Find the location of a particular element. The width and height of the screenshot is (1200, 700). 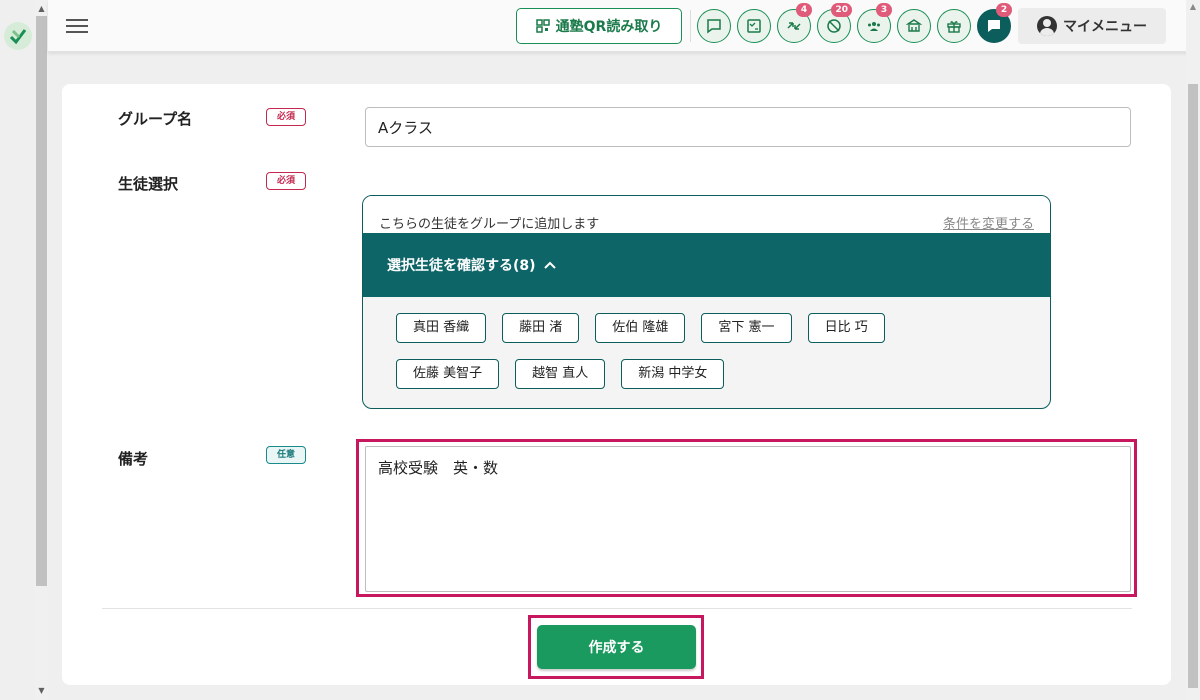

message-icon is located at coordinates (994, 26).